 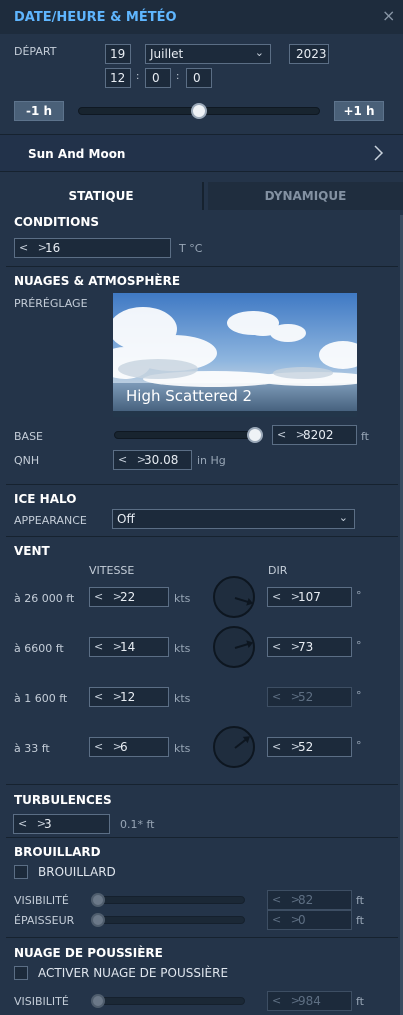 What do you see at coordinates (44, 920) in the screenshot?
I see `fog-thickness-label: ÉPAISSEUR` at bounding box center [44, 920].